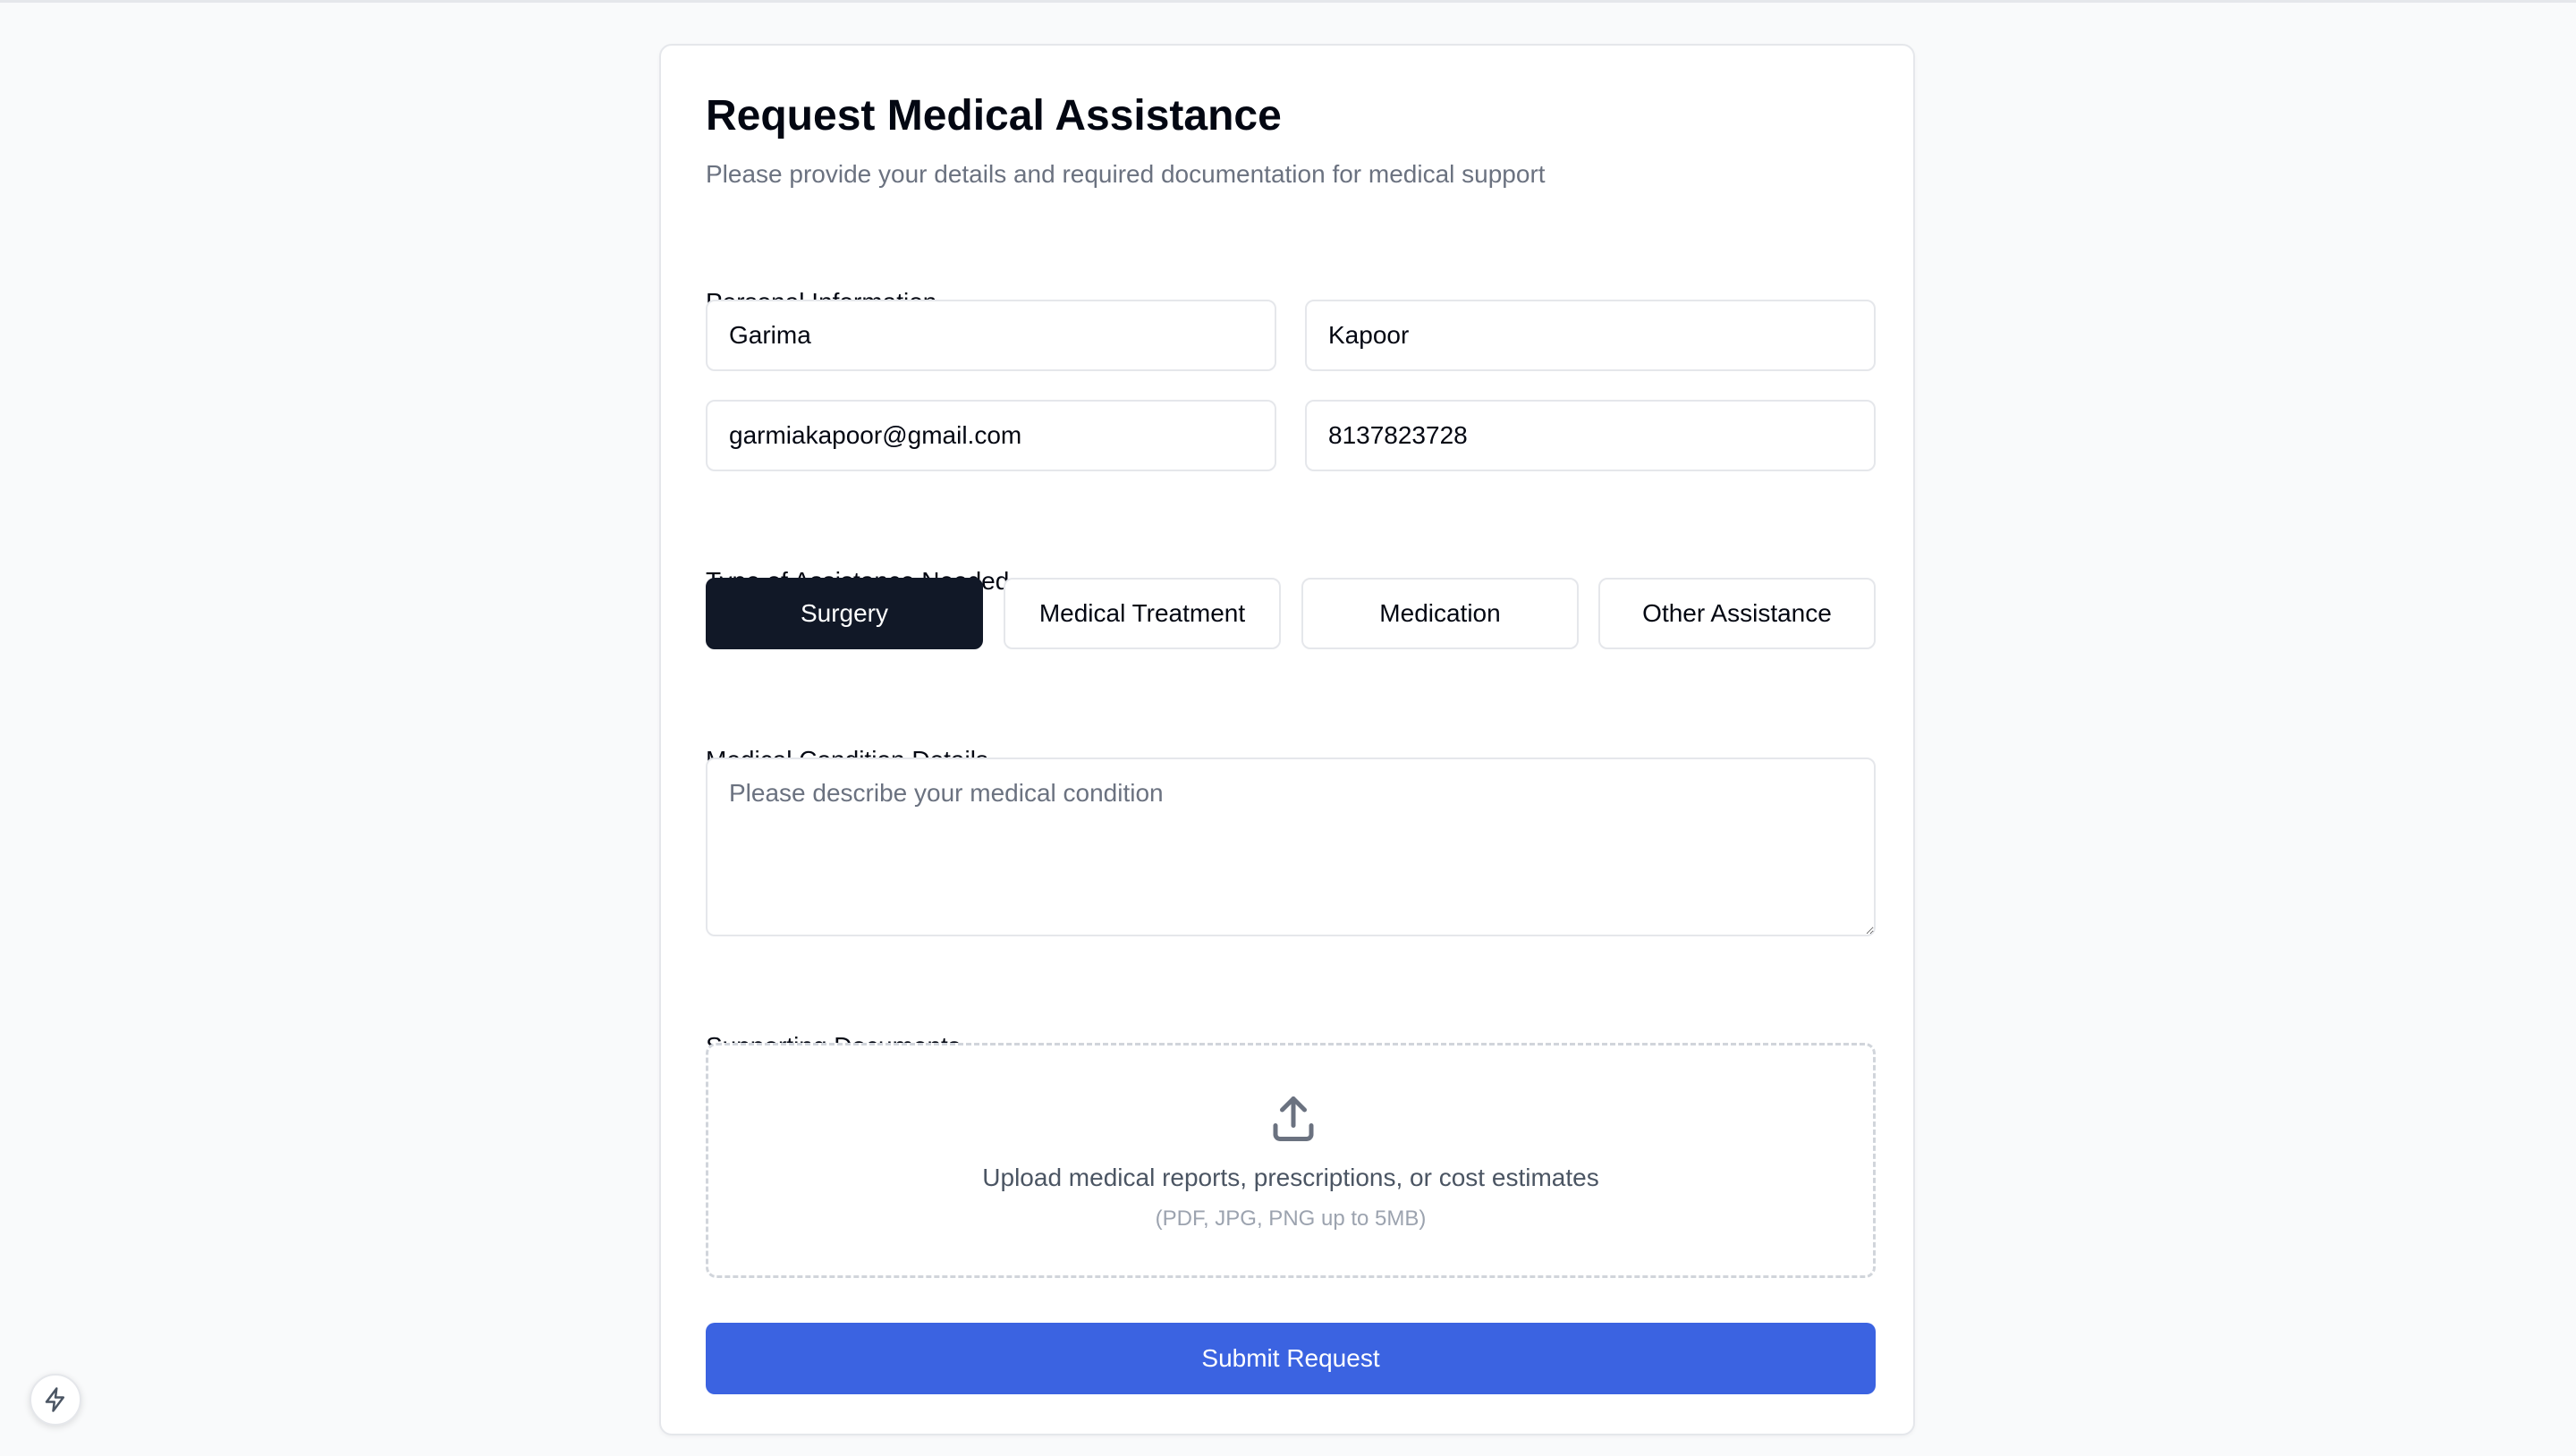 Image resolution: width=2576 pixels, height=1456 pixels. I want to click on phone-input, so click(1590, 435).